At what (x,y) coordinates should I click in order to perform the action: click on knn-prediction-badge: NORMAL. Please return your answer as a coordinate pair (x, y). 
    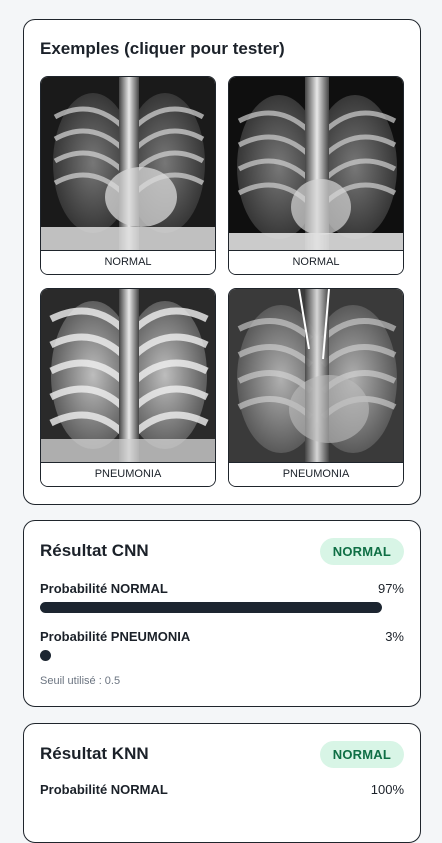
    Looking at the image, I should click on (361, 754).